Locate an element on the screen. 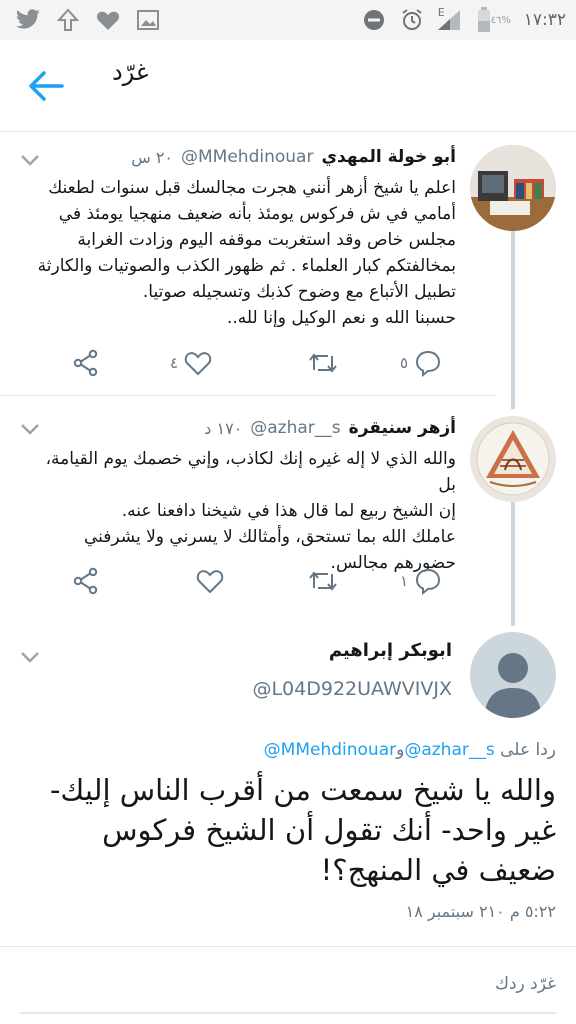  upload-icon is located at coordinates (68, 20).